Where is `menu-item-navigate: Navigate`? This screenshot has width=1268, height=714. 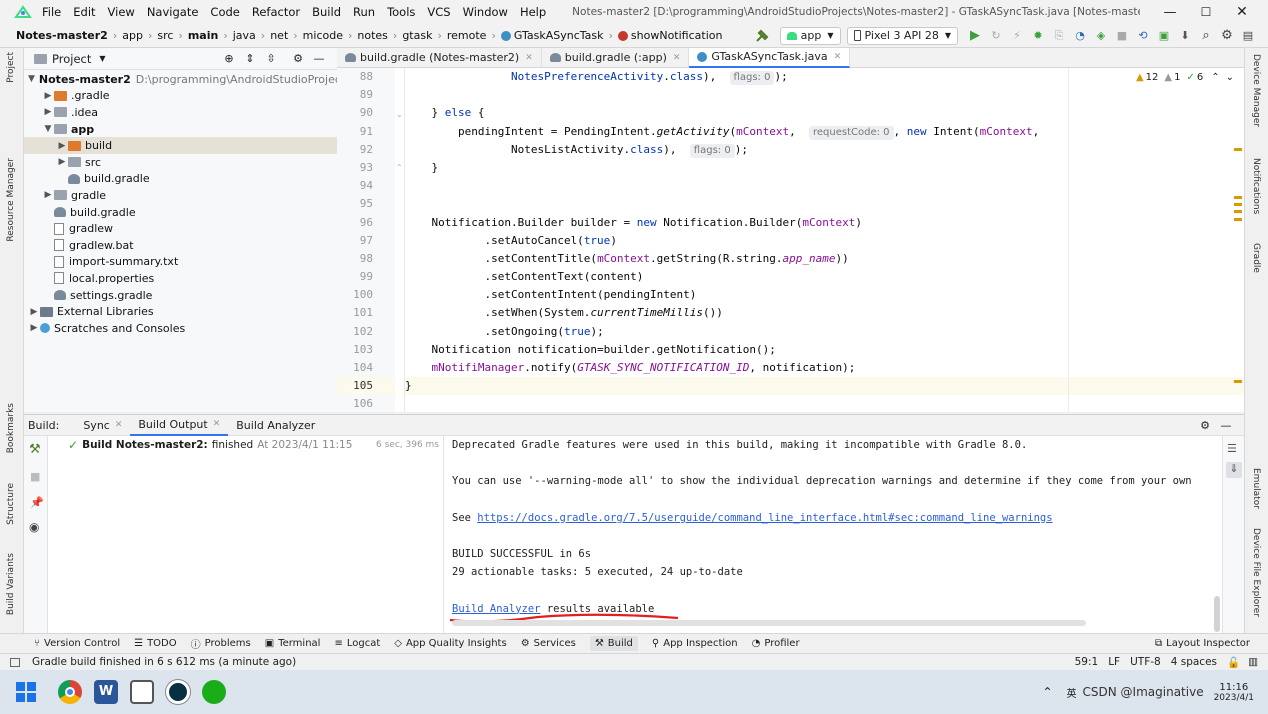 menu-item-navigate: Navigate is located at coordinates (173, 12).